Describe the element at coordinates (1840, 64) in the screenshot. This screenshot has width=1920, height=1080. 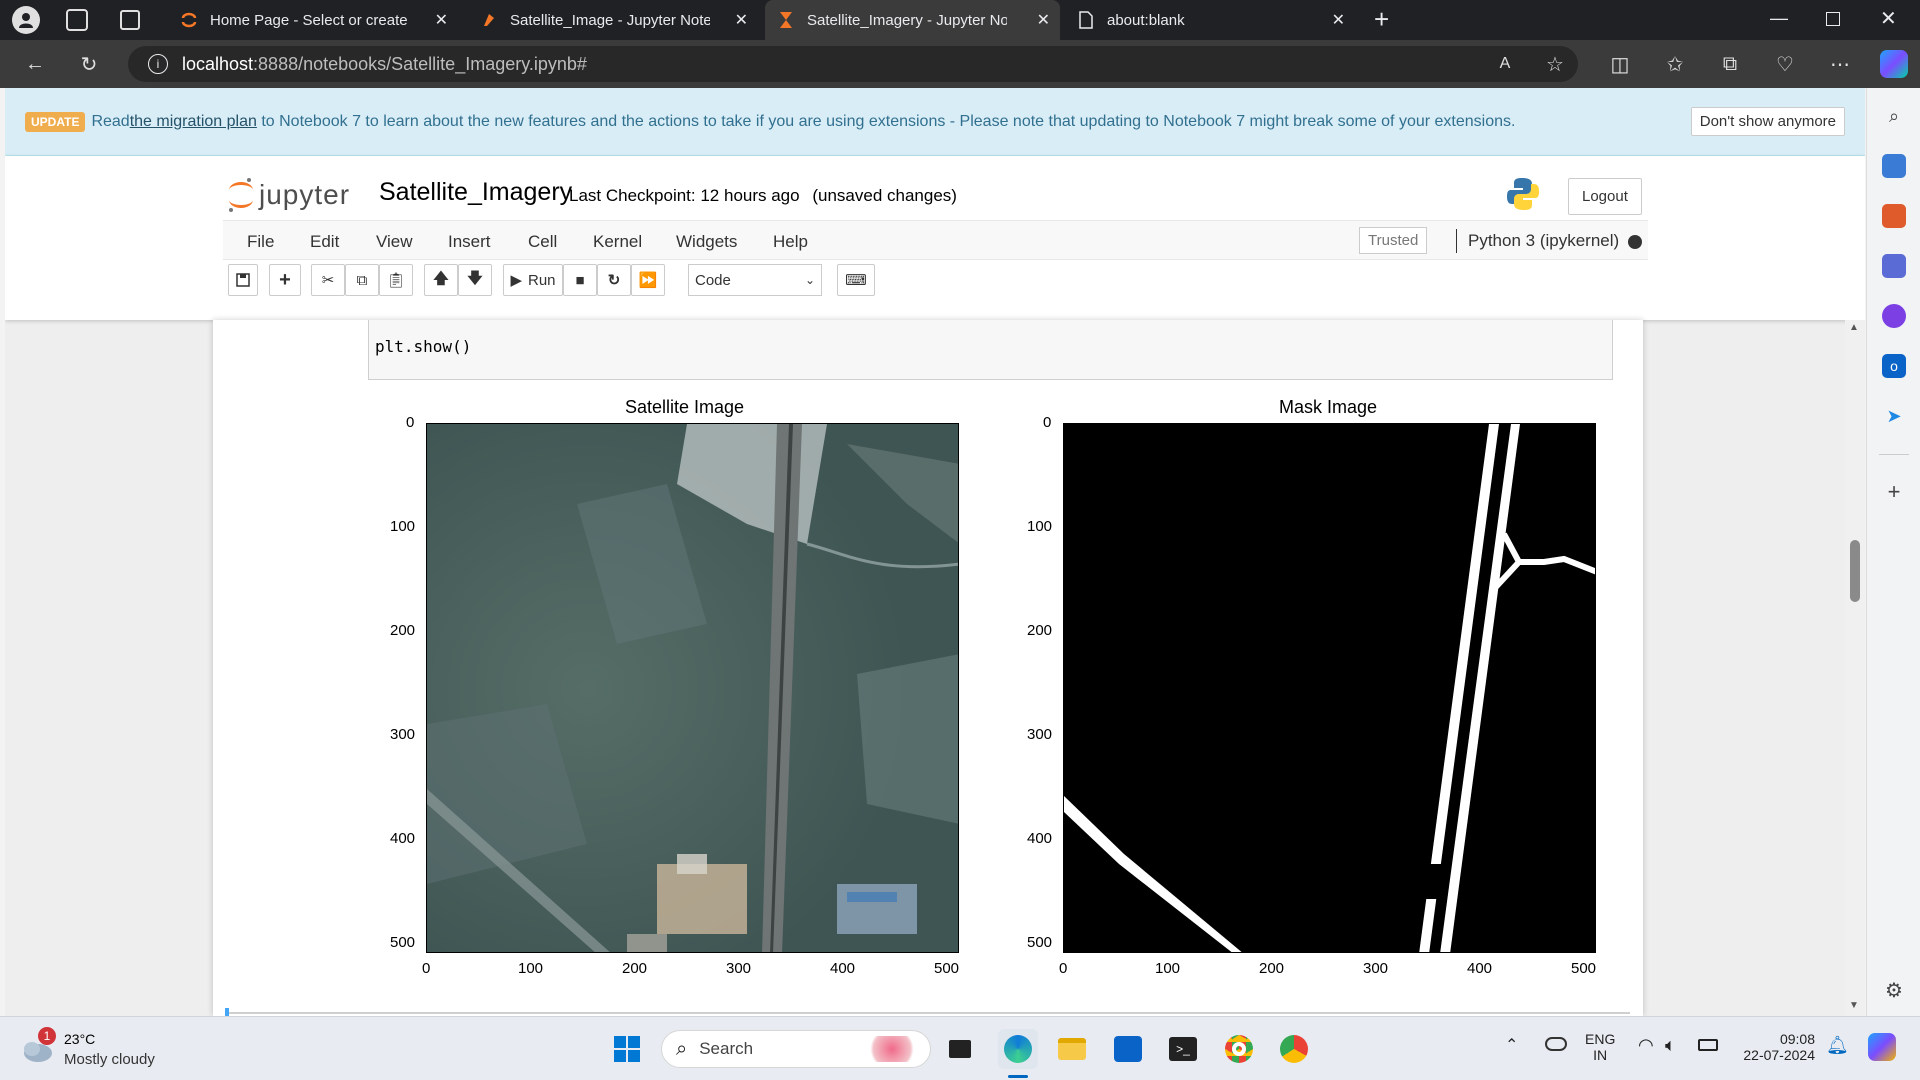
I see `more-menu-icon: ⋯` at that location.